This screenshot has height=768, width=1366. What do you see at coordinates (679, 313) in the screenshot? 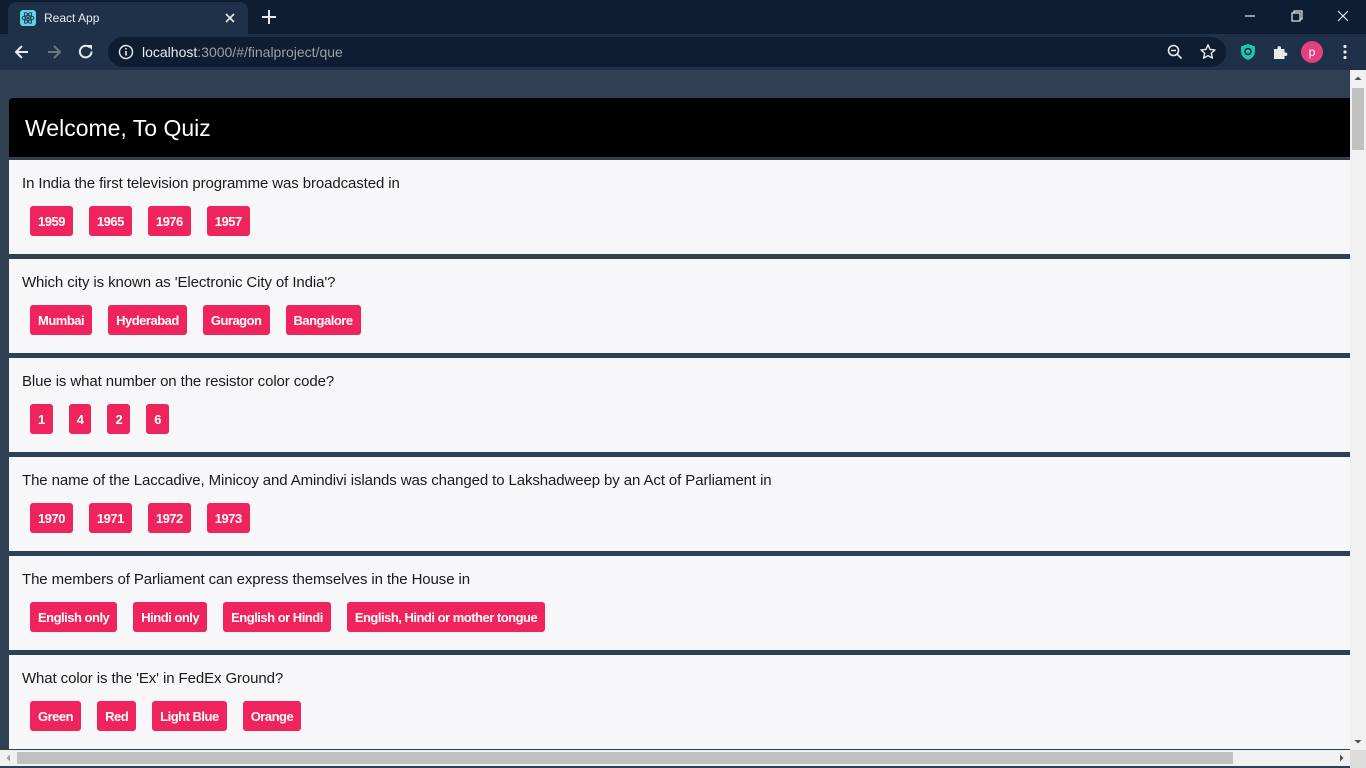
I see `option-group: Mumbai Hyderabad Guragon Bangalore` at bounding box center [679, 313].